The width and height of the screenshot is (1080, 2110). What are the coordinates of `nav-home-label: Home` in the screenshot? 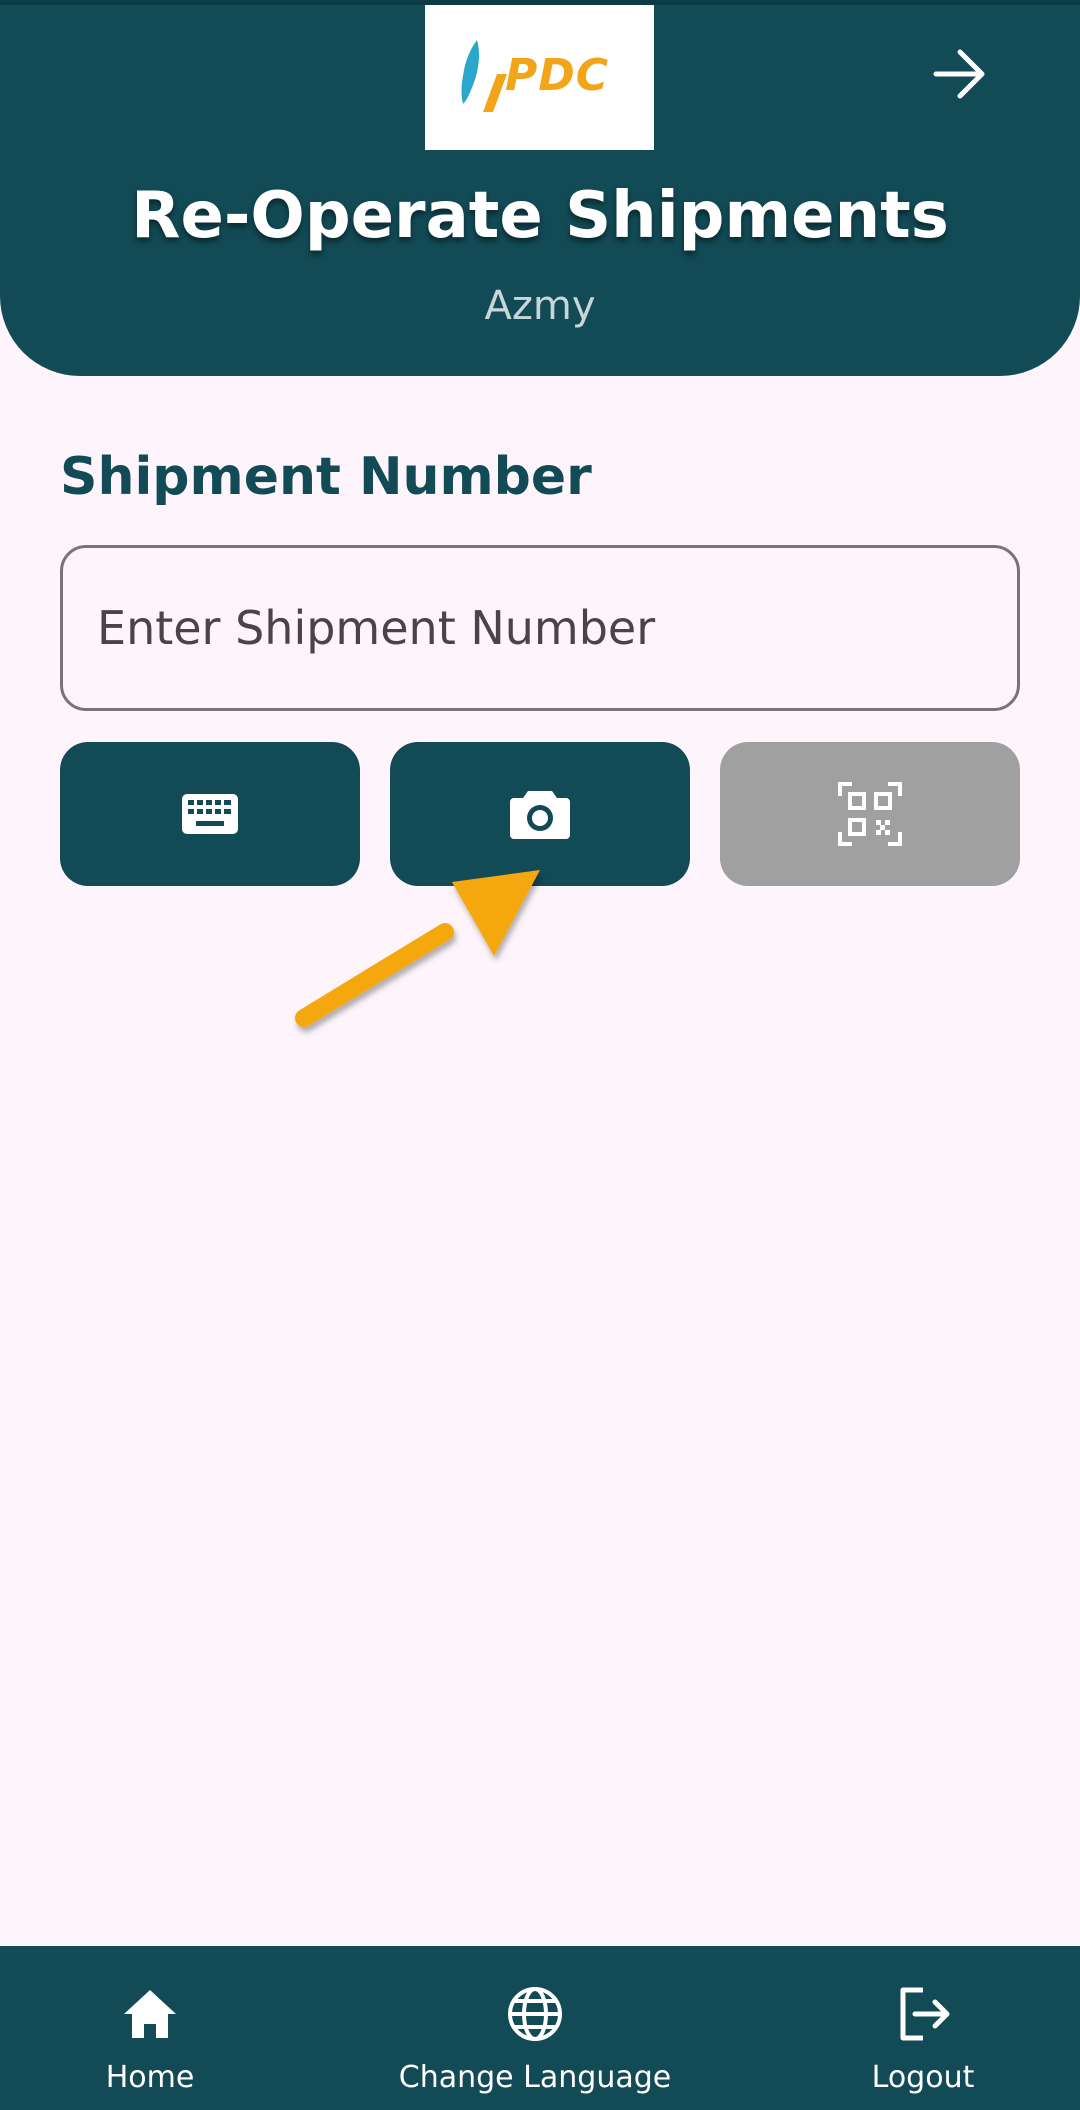 It's located at (150, 2077).